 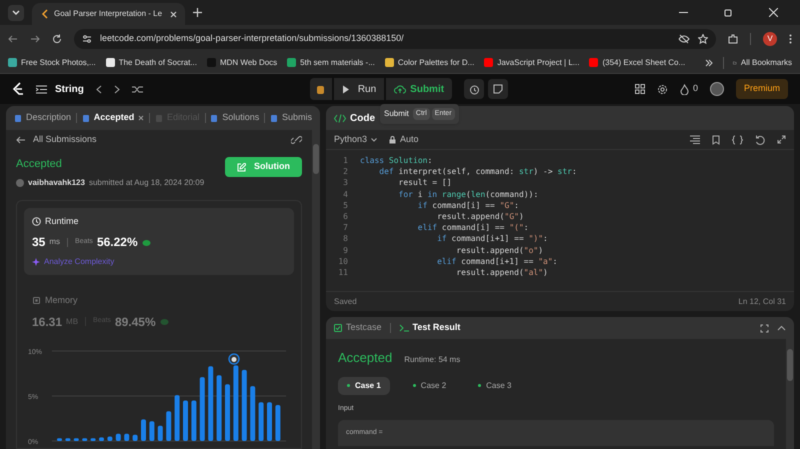 I want to click on eye-off-icon, so click(x=684, y=39).